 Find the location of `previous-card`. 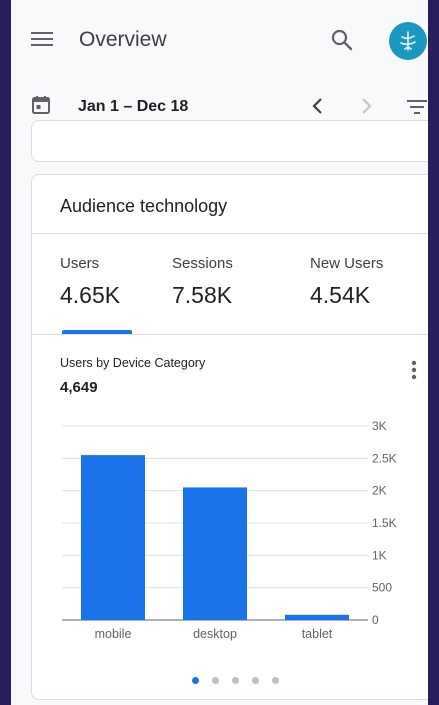

previous-card is located at coordinates (229, 141).